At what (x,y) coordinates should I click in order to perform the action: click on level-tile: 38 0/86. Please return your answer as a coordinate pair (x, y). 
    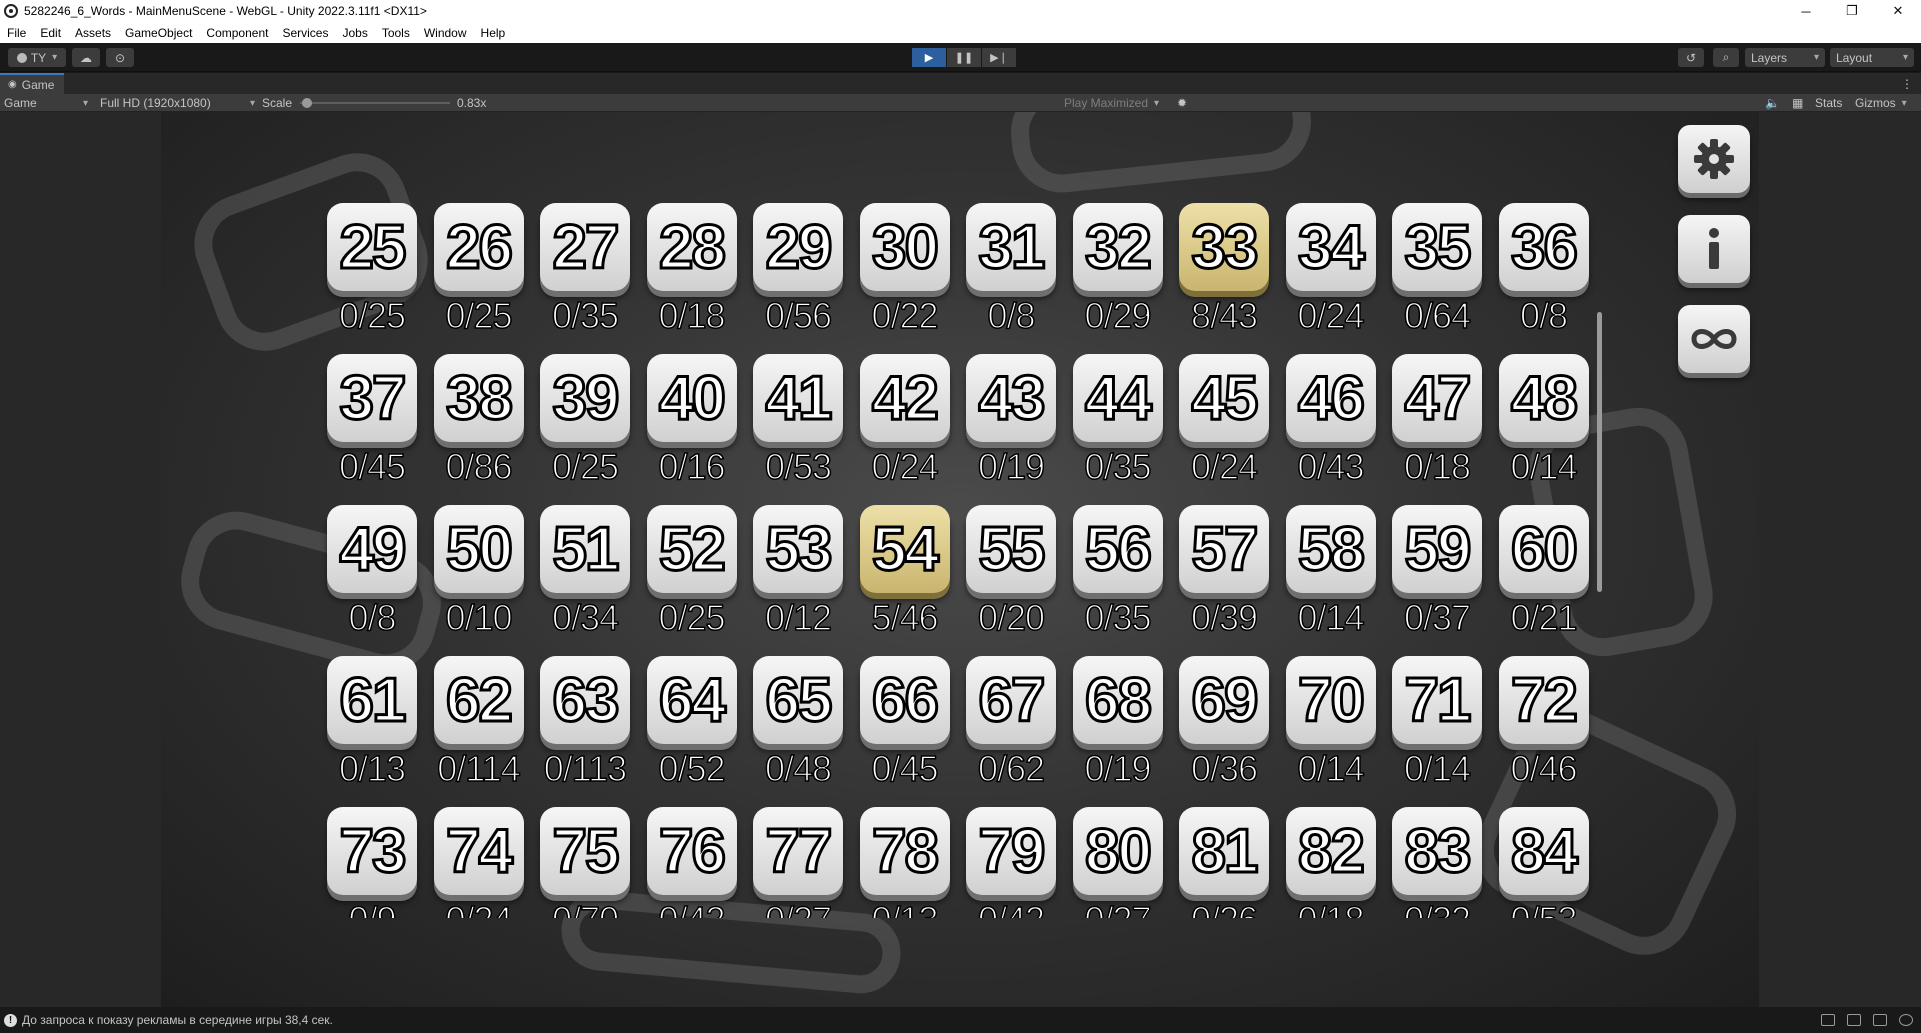
    Looking at the image, I should click on (479, 429).